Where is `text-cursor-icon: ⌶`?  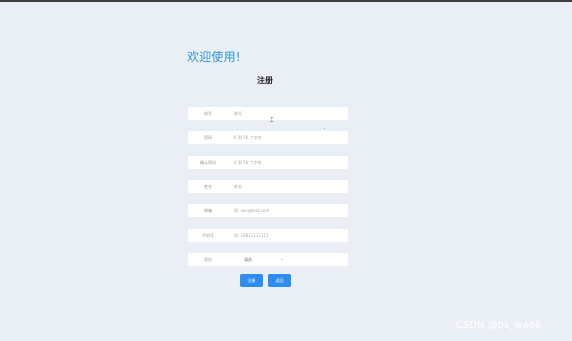 text-cursor-icon: ⌶ is located at coordinates (272, 120).